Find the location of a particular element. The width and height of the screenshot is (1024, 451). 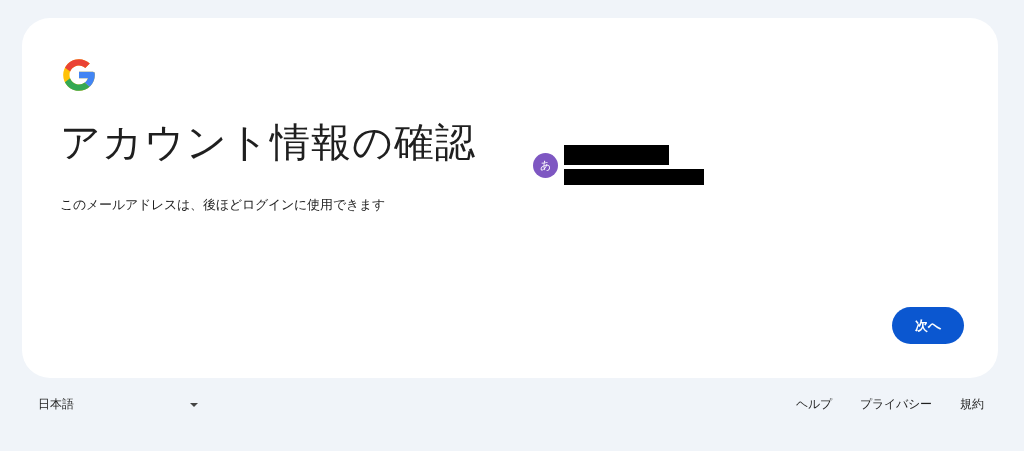

next-button: 次へ is located at coordinates (928, 325).